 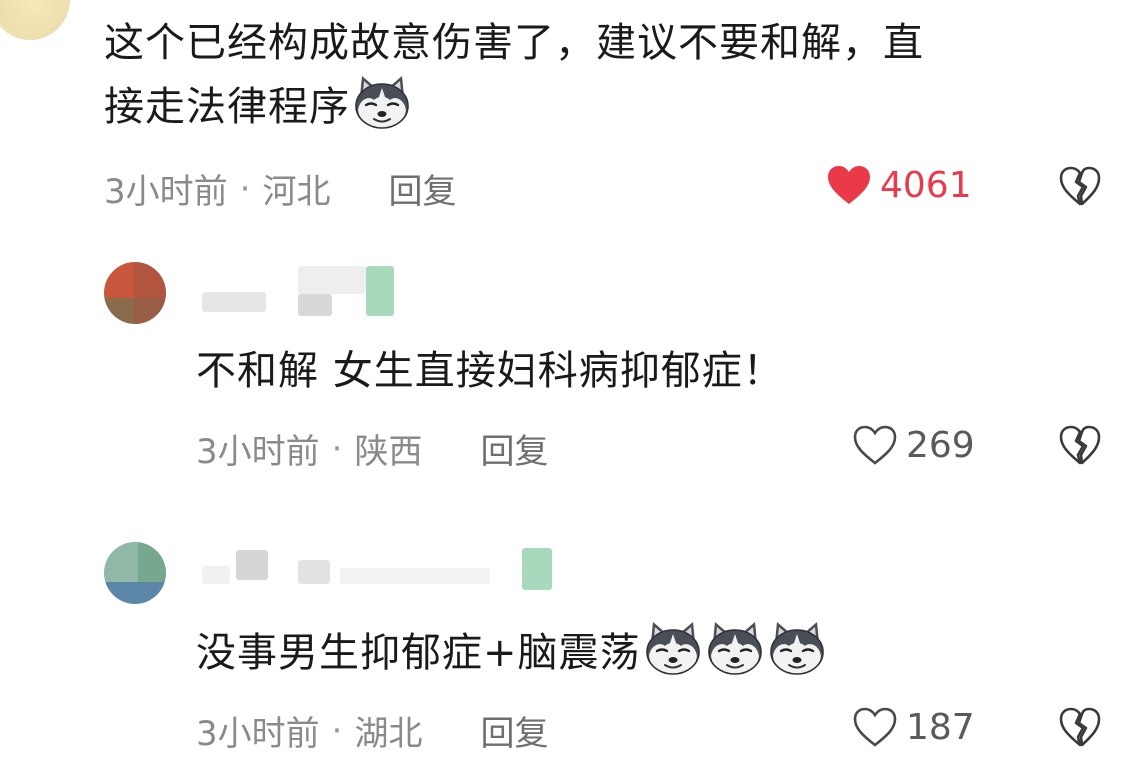 I want to click on comment-meta: 3小时前 · 湖北 回复, so click(x=372, y=730).